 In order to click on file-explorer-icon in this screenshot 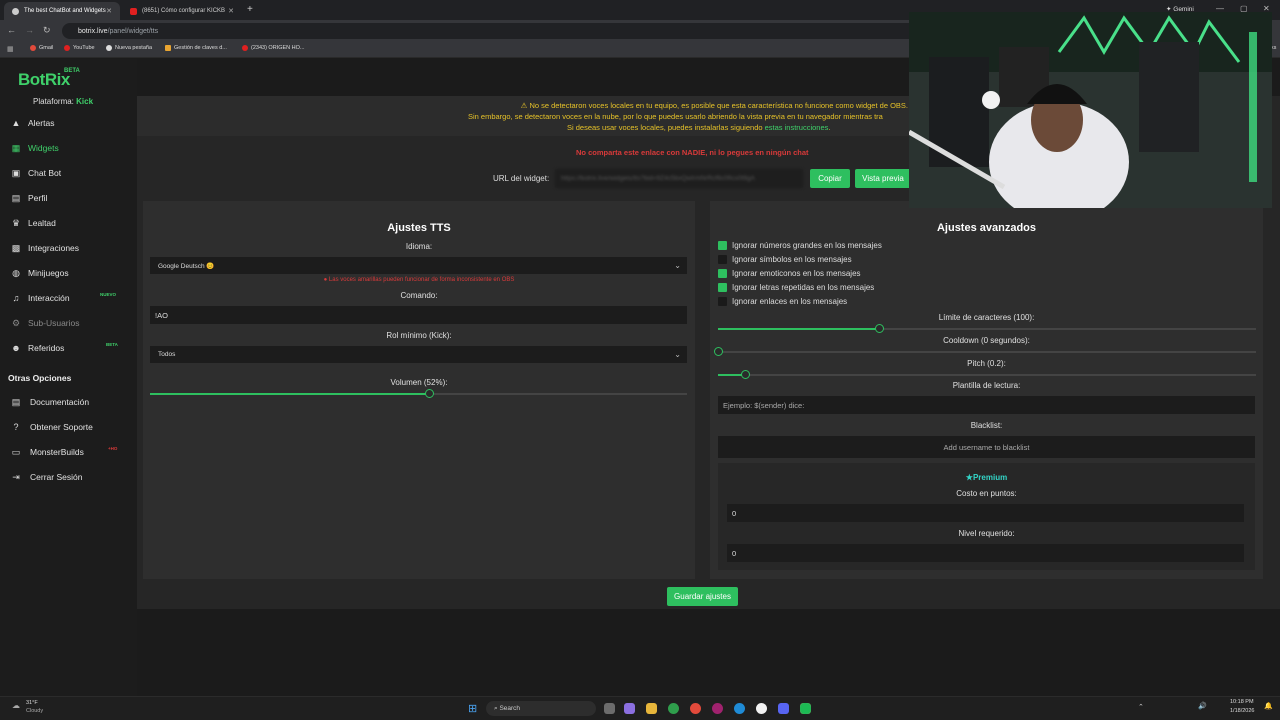, I will do `click(651, 708)`.